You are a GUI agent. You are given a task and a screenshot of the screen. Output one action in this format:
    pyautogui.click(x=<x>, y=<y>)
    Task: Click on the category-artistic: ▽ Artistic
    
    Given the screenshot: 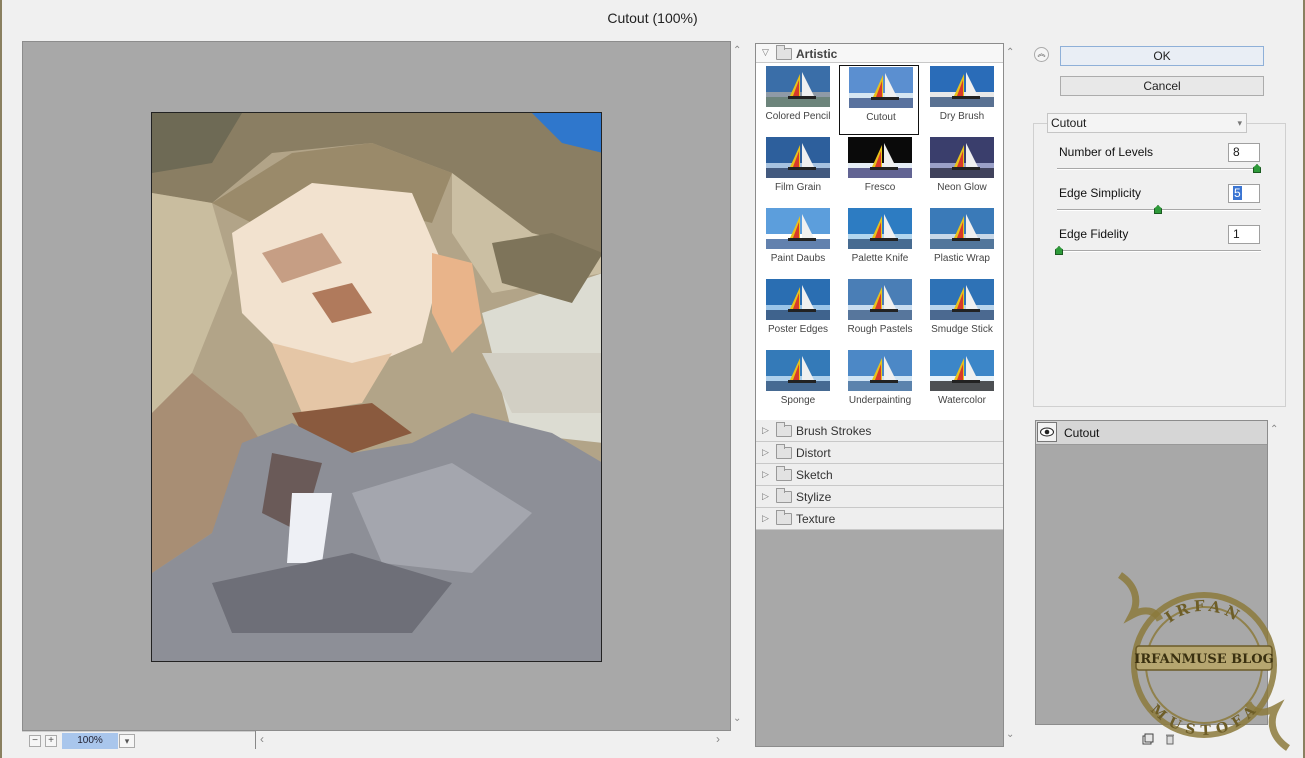 What is the action you would take?
    pyautogui.click(x=879, y=53)
    